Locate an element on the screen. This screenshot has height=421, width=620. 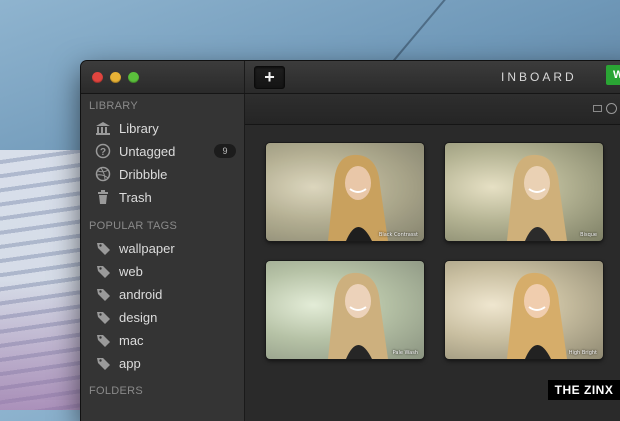
image-thumbnail: Bisque is located at coordinates (524, 192).